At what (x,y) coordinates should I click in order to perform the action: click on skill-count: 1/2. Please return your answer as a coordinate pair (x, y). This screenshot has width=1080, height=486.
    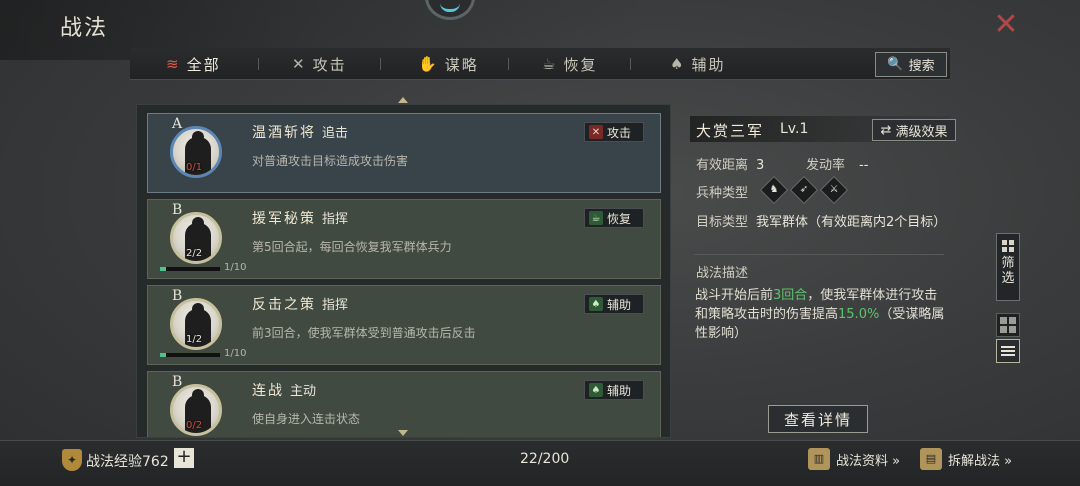
    Looking at the image, I should click on (194, 339).